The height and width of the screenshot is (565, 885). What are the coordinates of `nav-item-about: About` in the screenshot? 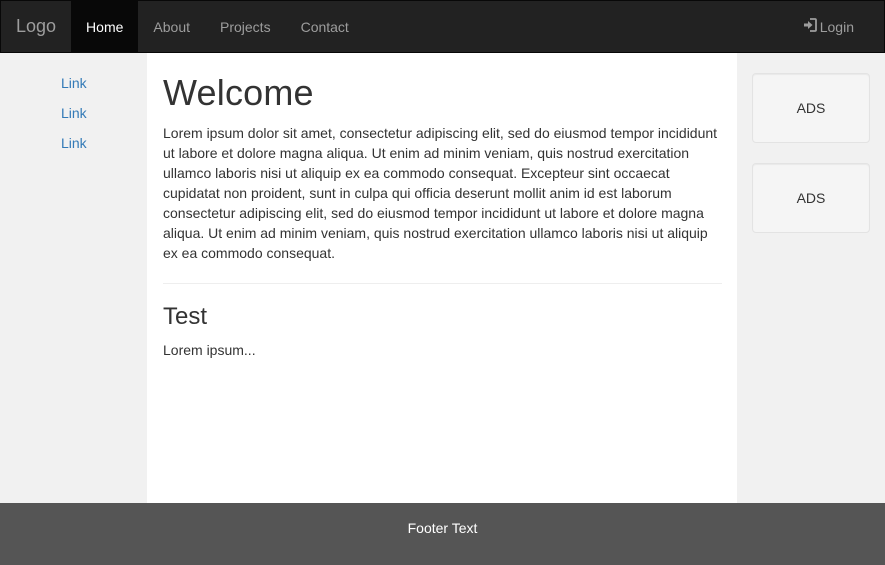 It's located at (171, 26).